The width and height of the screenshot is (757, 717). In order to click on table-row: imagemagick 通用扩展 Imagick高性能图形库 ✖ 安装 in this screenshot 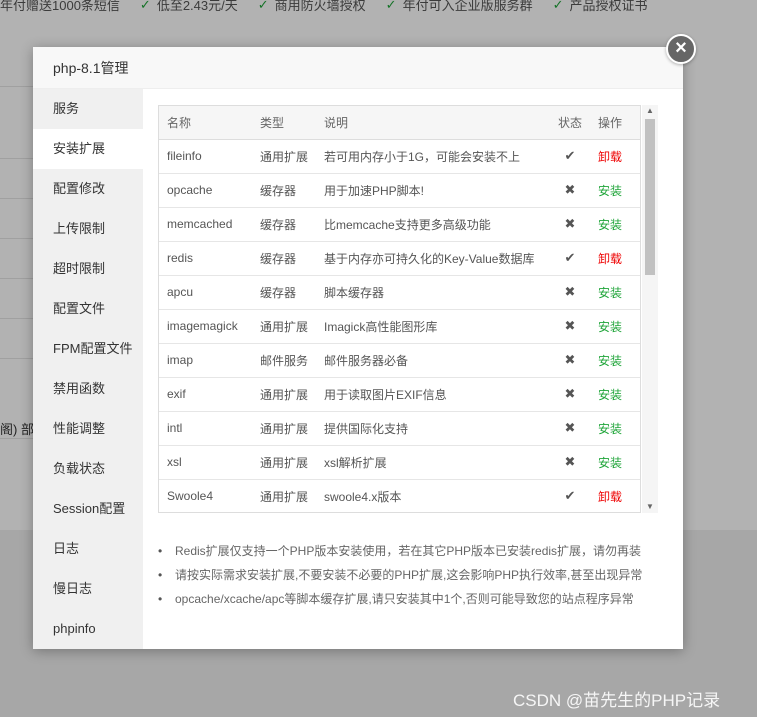, I will do `click(399, 326)`.